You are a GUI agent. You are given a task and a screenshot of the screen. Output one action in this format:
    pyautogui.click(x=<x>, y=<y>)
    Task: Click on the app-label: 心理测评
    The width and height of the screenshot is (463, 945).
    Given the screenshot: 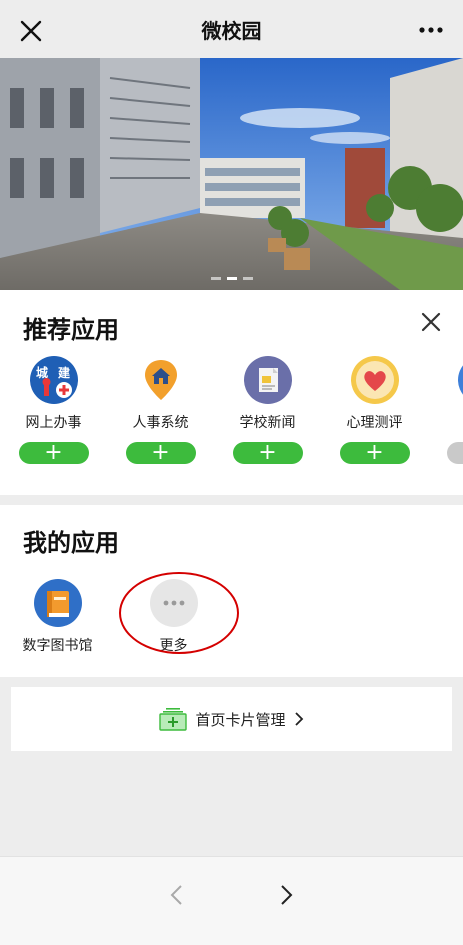 What is the action you would take?
    pyautogui.click(x=374, y=423)
    